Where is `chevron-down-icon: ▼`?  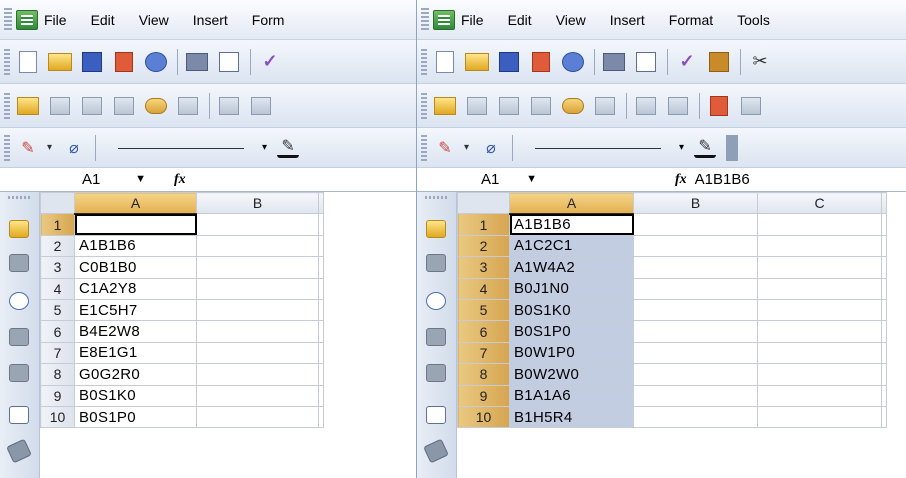 chevron-down-icon: ▼ is located at coordinates (140, 179).